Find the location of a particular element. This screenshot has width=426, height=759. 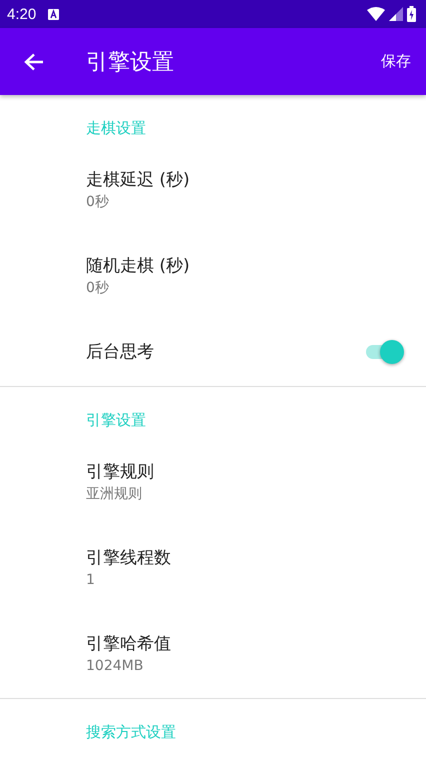

signal-icon is located at coordinates (396, 14).